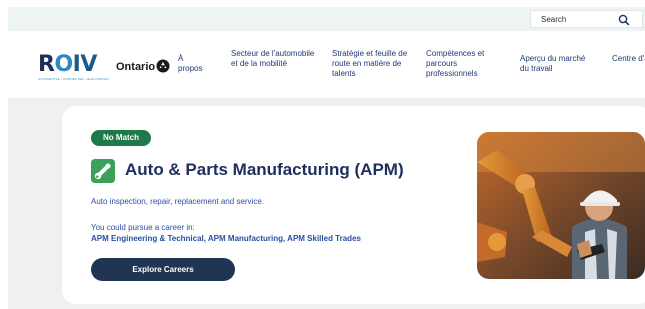 The image size is (645, 309). What do you see at coordinates (143, 227) in the screenshot?
I see `pursue-label: You could pursue a career in:` at bounding box center [143, 227].